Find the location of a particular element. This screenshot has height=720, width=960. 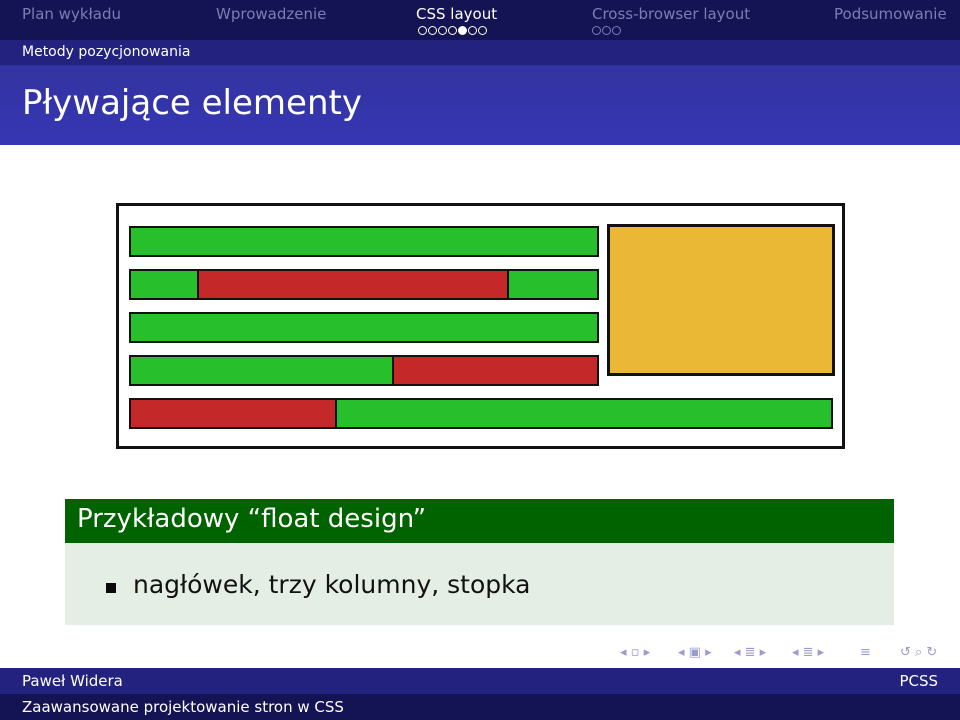

subsection-title: Metody pozycjonowania is located at coordinates (106, 52).